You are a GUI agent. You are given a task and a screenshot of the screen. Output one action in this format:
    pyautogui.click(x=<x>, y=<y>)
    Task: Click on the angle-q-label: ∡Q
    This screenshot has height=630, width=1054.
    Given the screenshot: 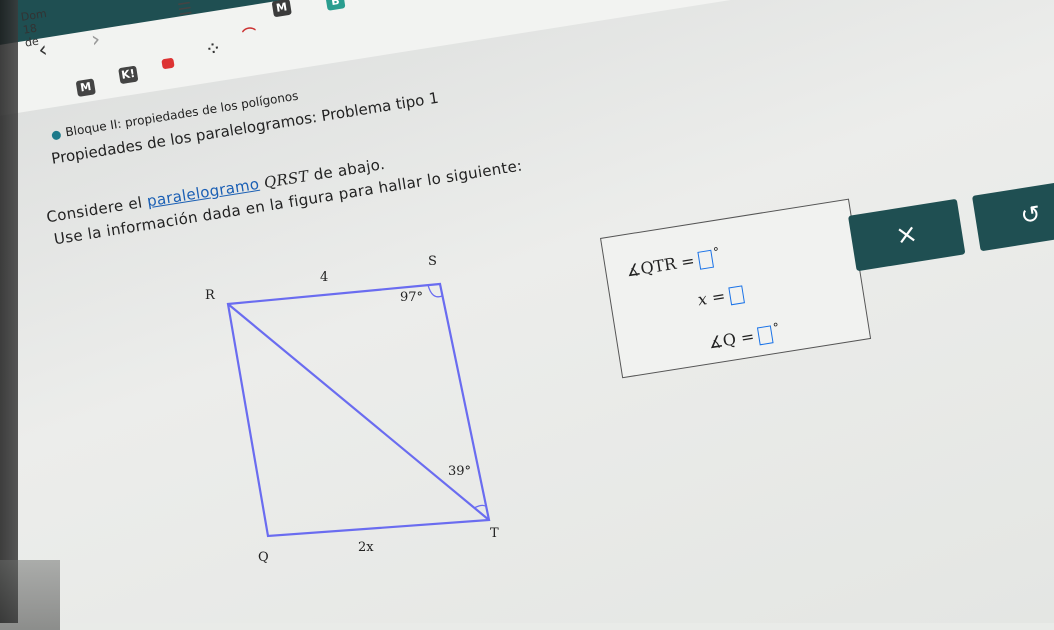 What is the action you would take?
    pyautogui.click(x=722, y=341)
    